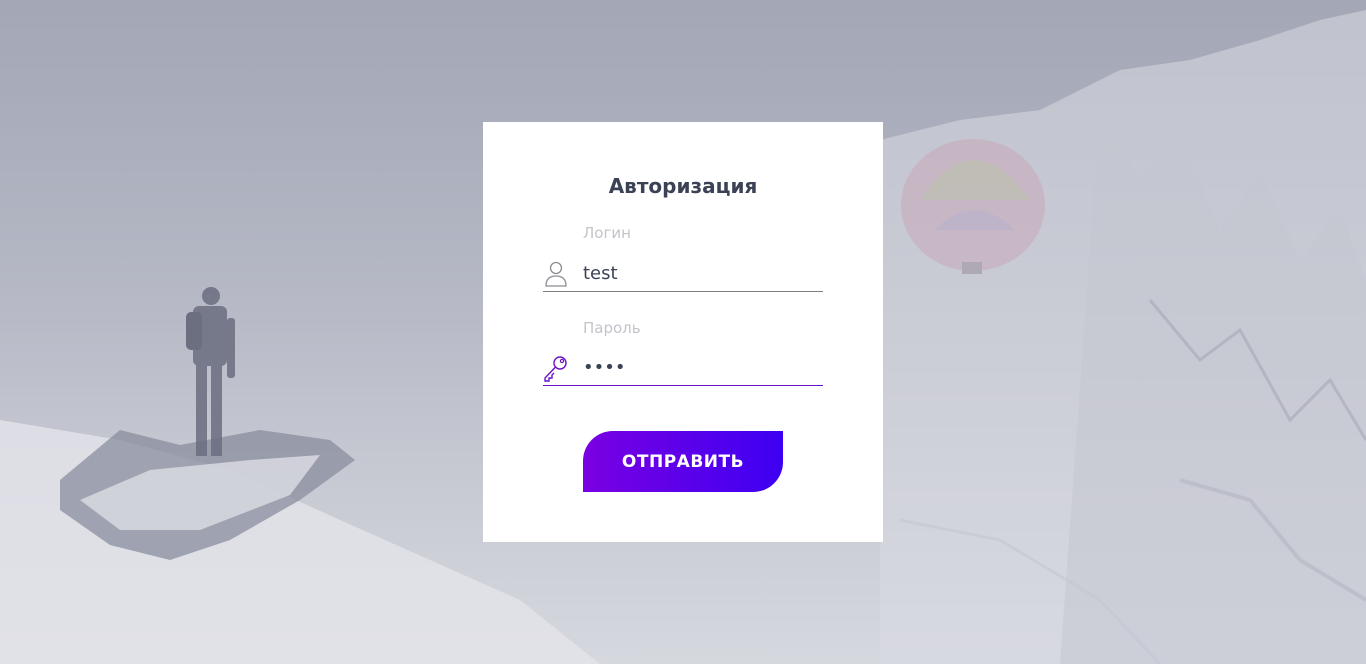 This screenshot has width=1366, height=664. What do you see at coordinates (612, 328) in the screenshot?
I see `password-label: Пароль` at bounding box center [612, 328].